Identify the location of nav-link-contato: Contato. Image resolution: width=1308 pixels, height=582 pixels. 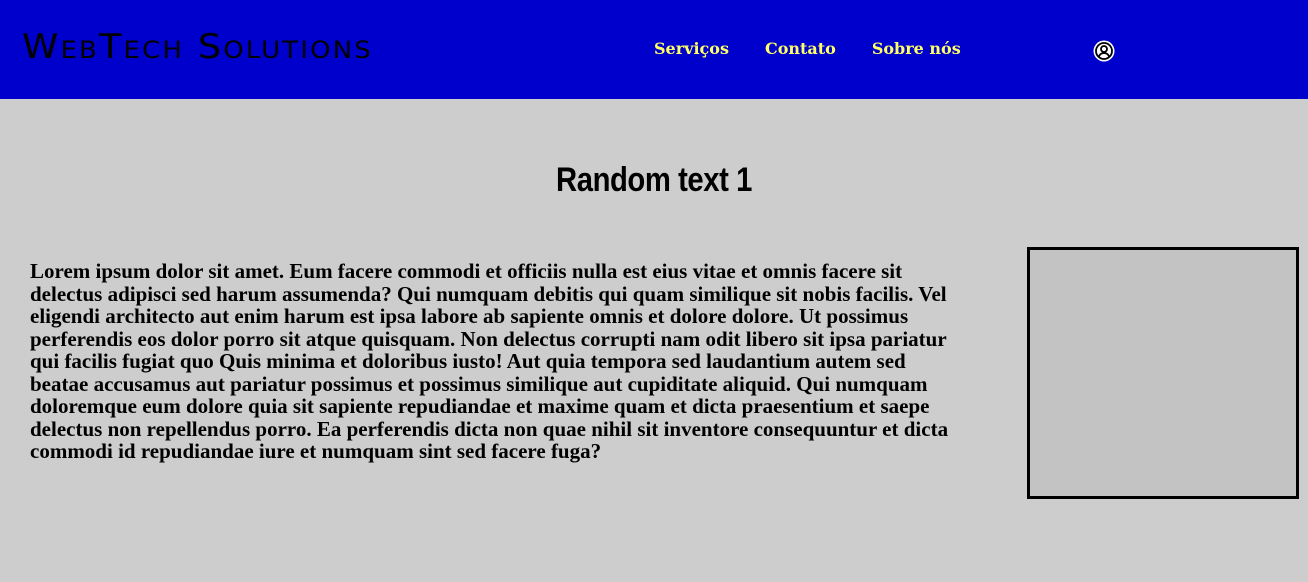
(800, 50).